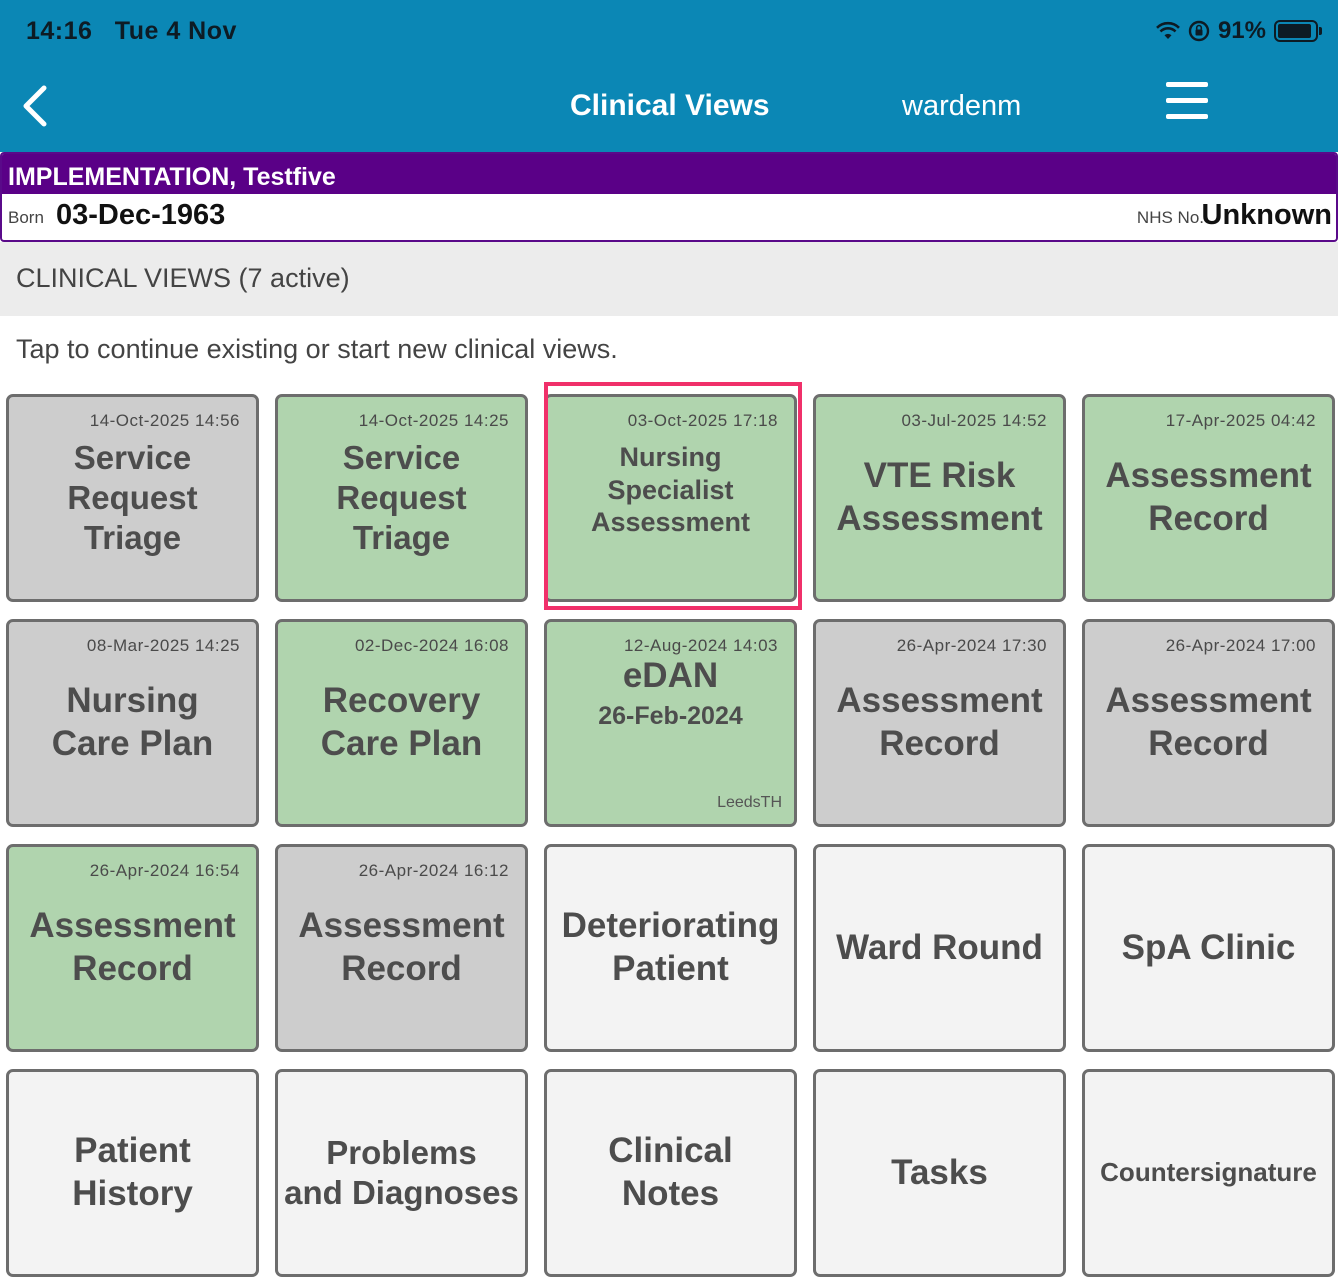 Image resolution: width=1338 pixels, height=1277 pixels. Describe the element at coordinates (669, 279) in the screenshot. I see `section-header: CLINICAL VIEWS (7 active)` at that location.